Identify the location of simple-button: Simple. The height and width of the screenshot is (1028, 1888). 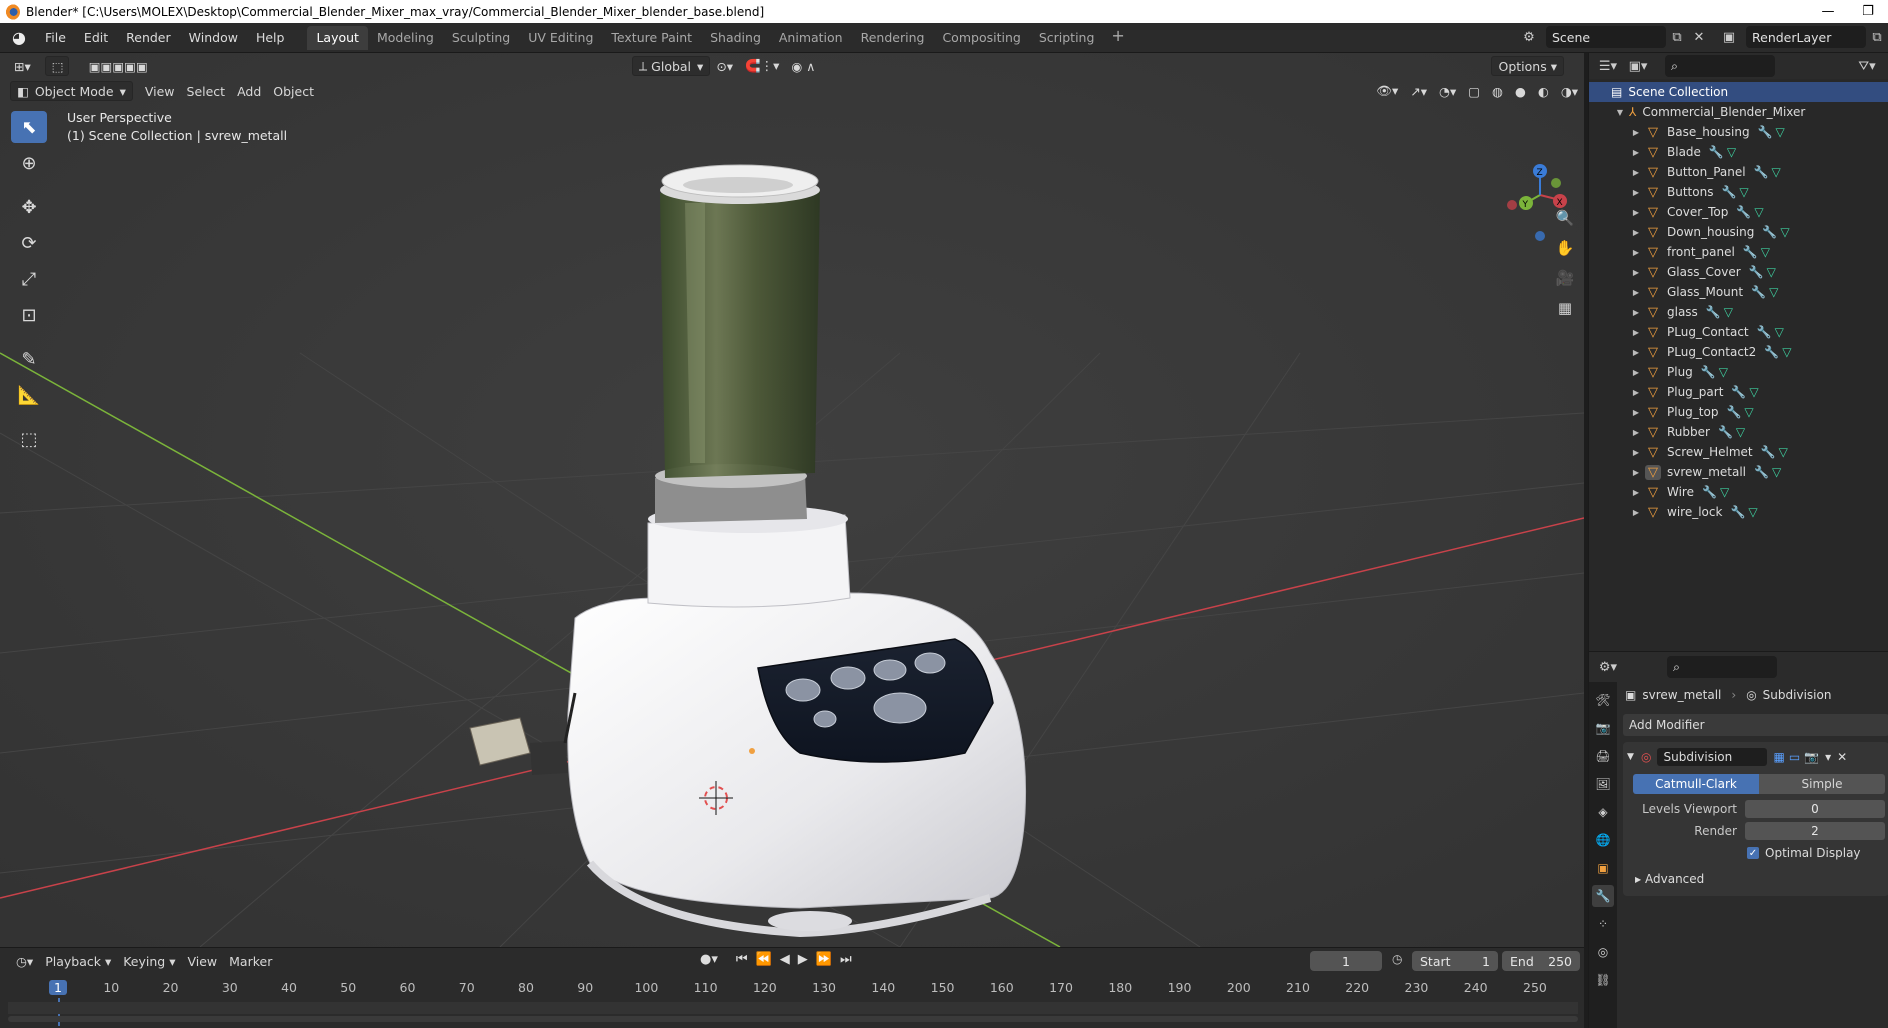
(1822, 784).